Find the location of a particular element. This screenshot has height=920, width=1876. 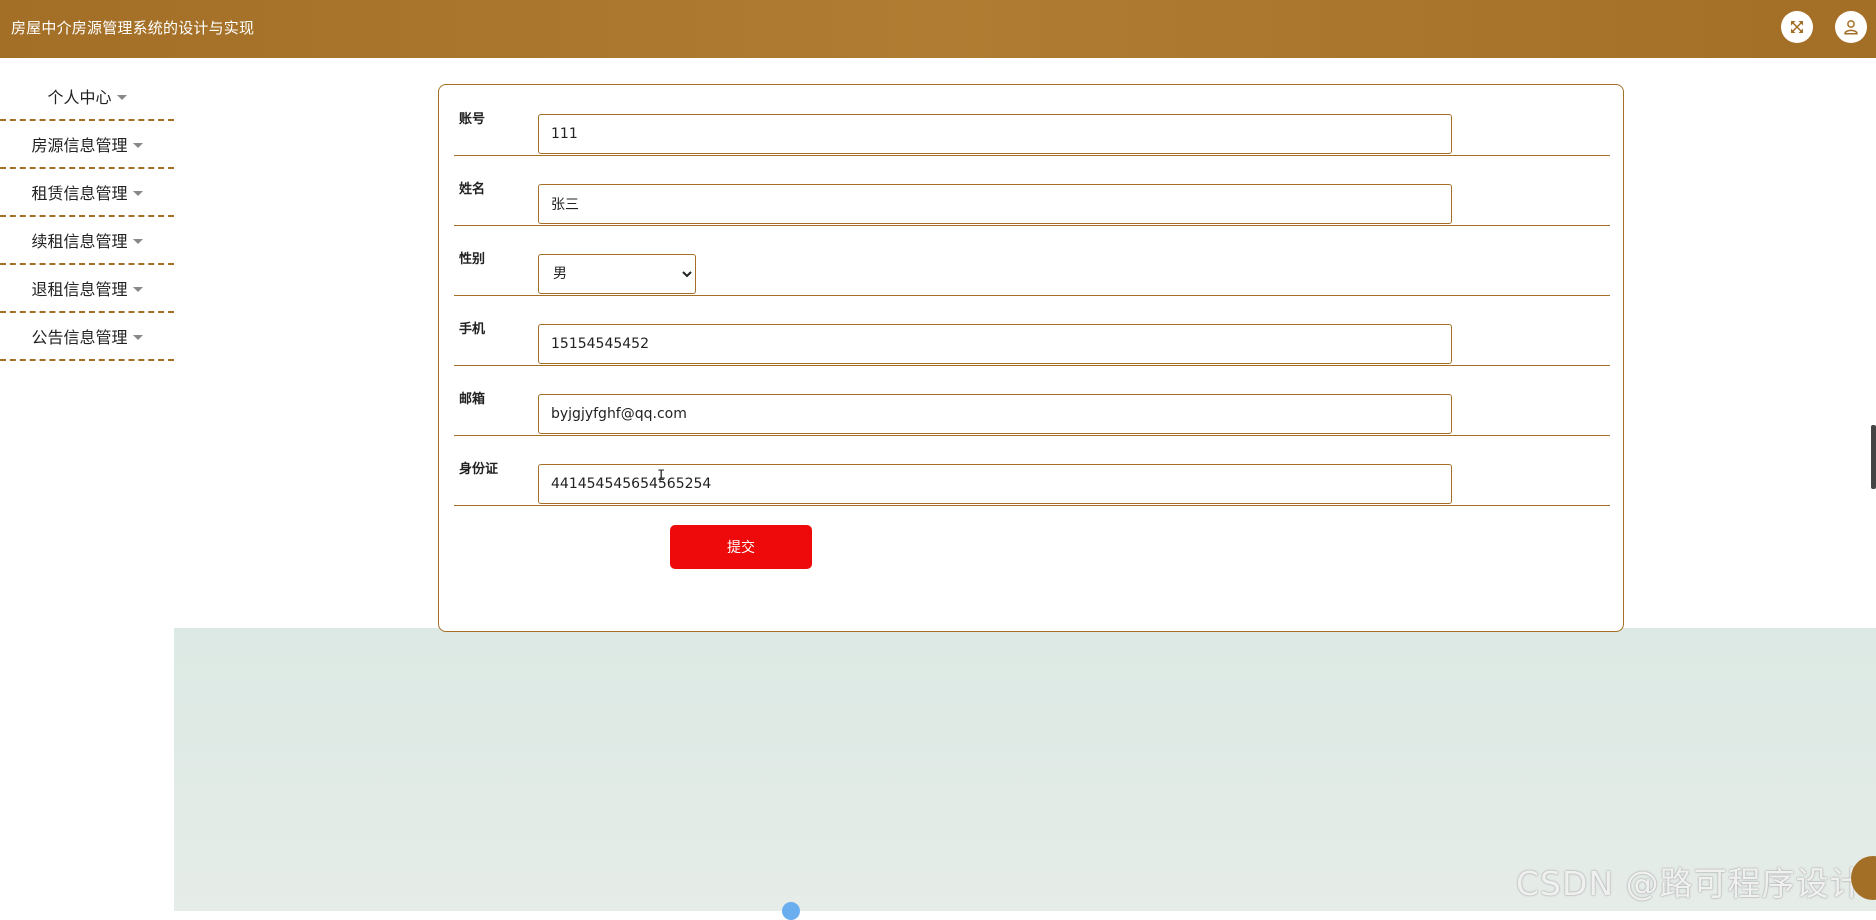

sidebar-item-checkout-info: 退租信息管理 is located at coordinates (87, 289).